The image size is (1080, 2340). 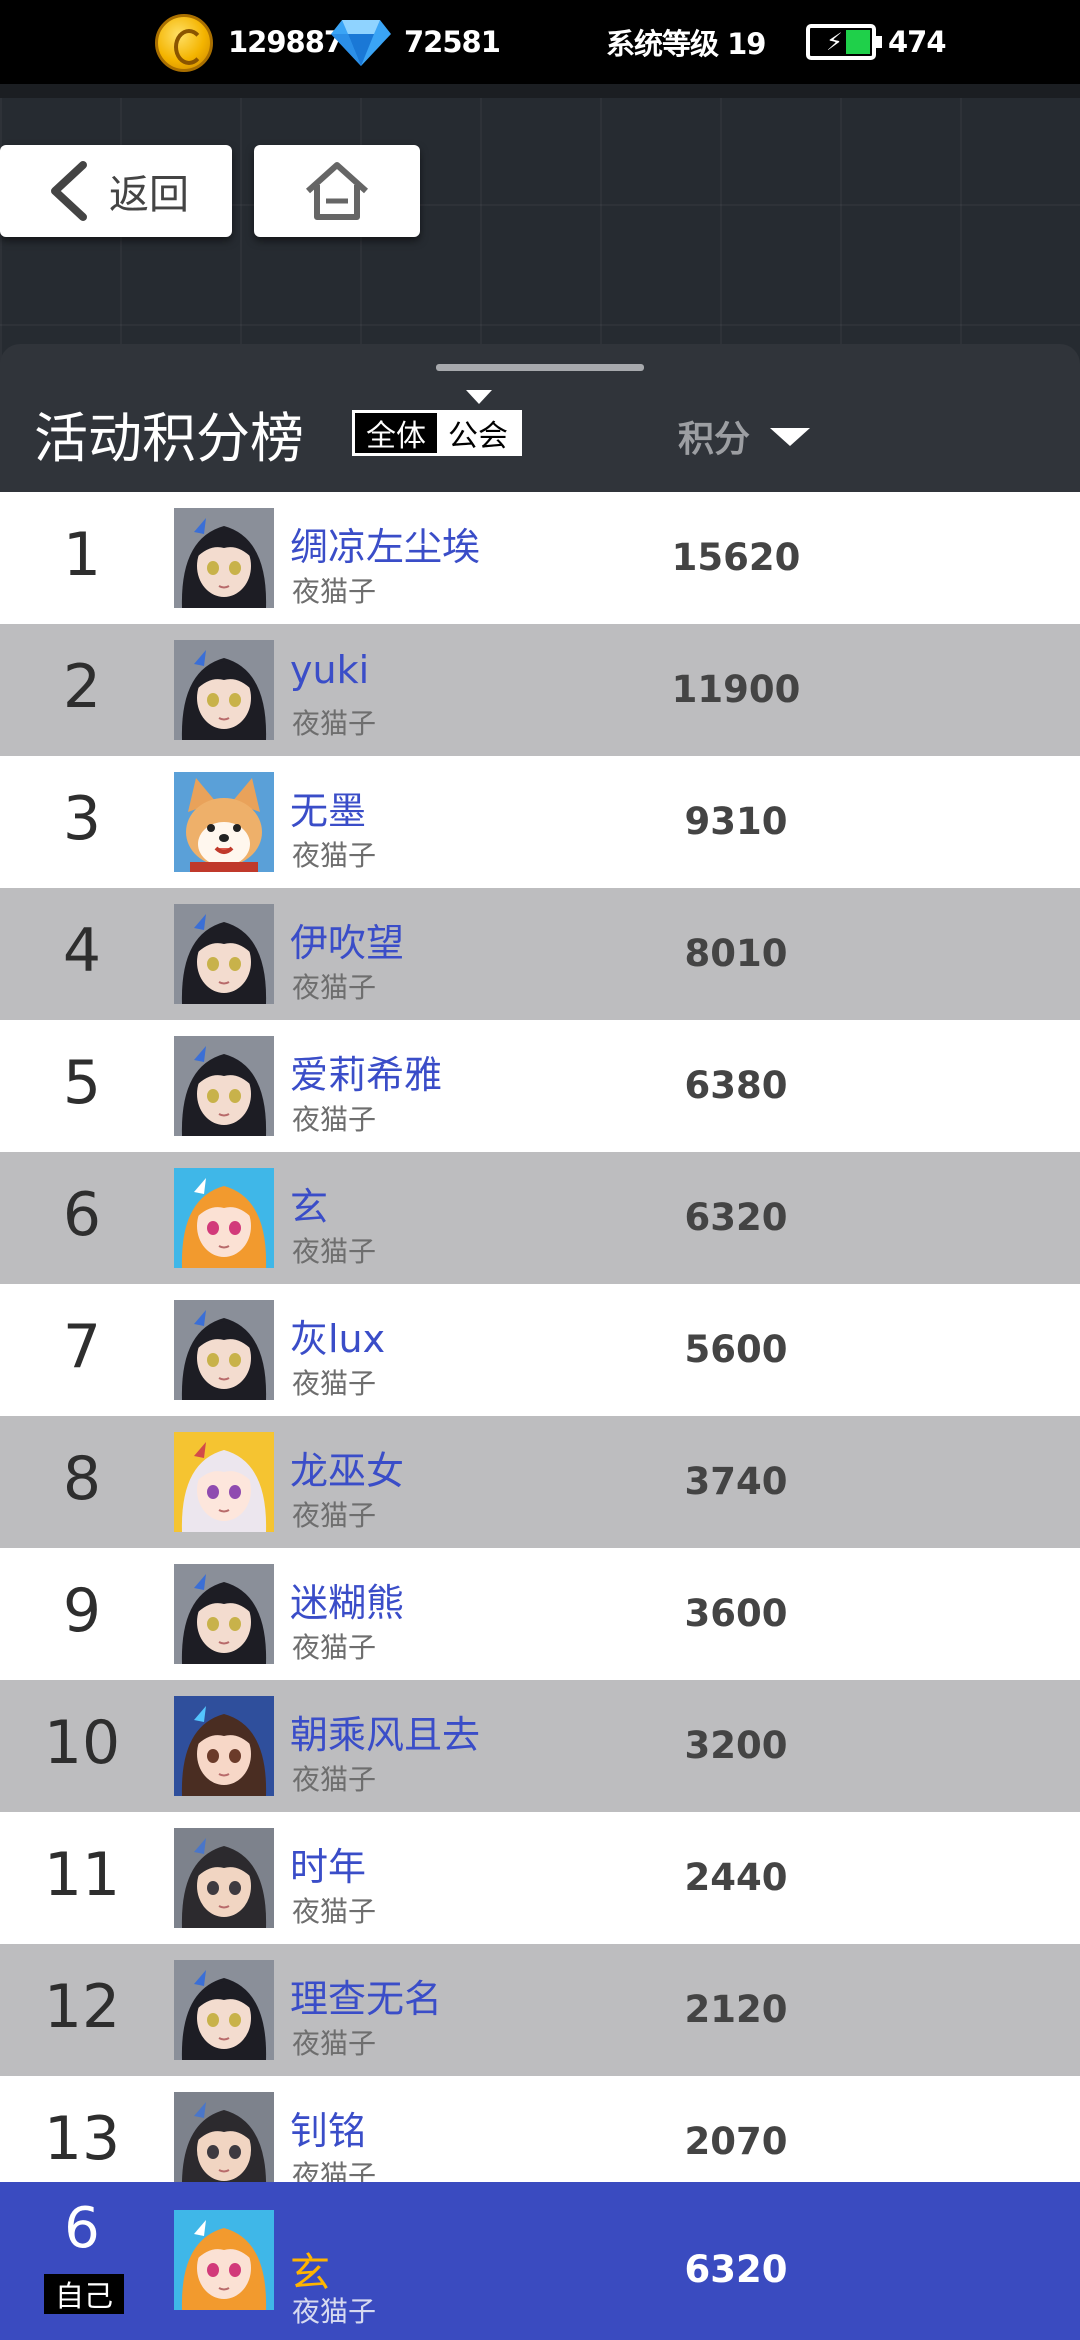 What do you see at coordinates (385, 1731) in the screenshot?
I see `player-name: 朝乘风且去` at bounding box center [385, 1731].